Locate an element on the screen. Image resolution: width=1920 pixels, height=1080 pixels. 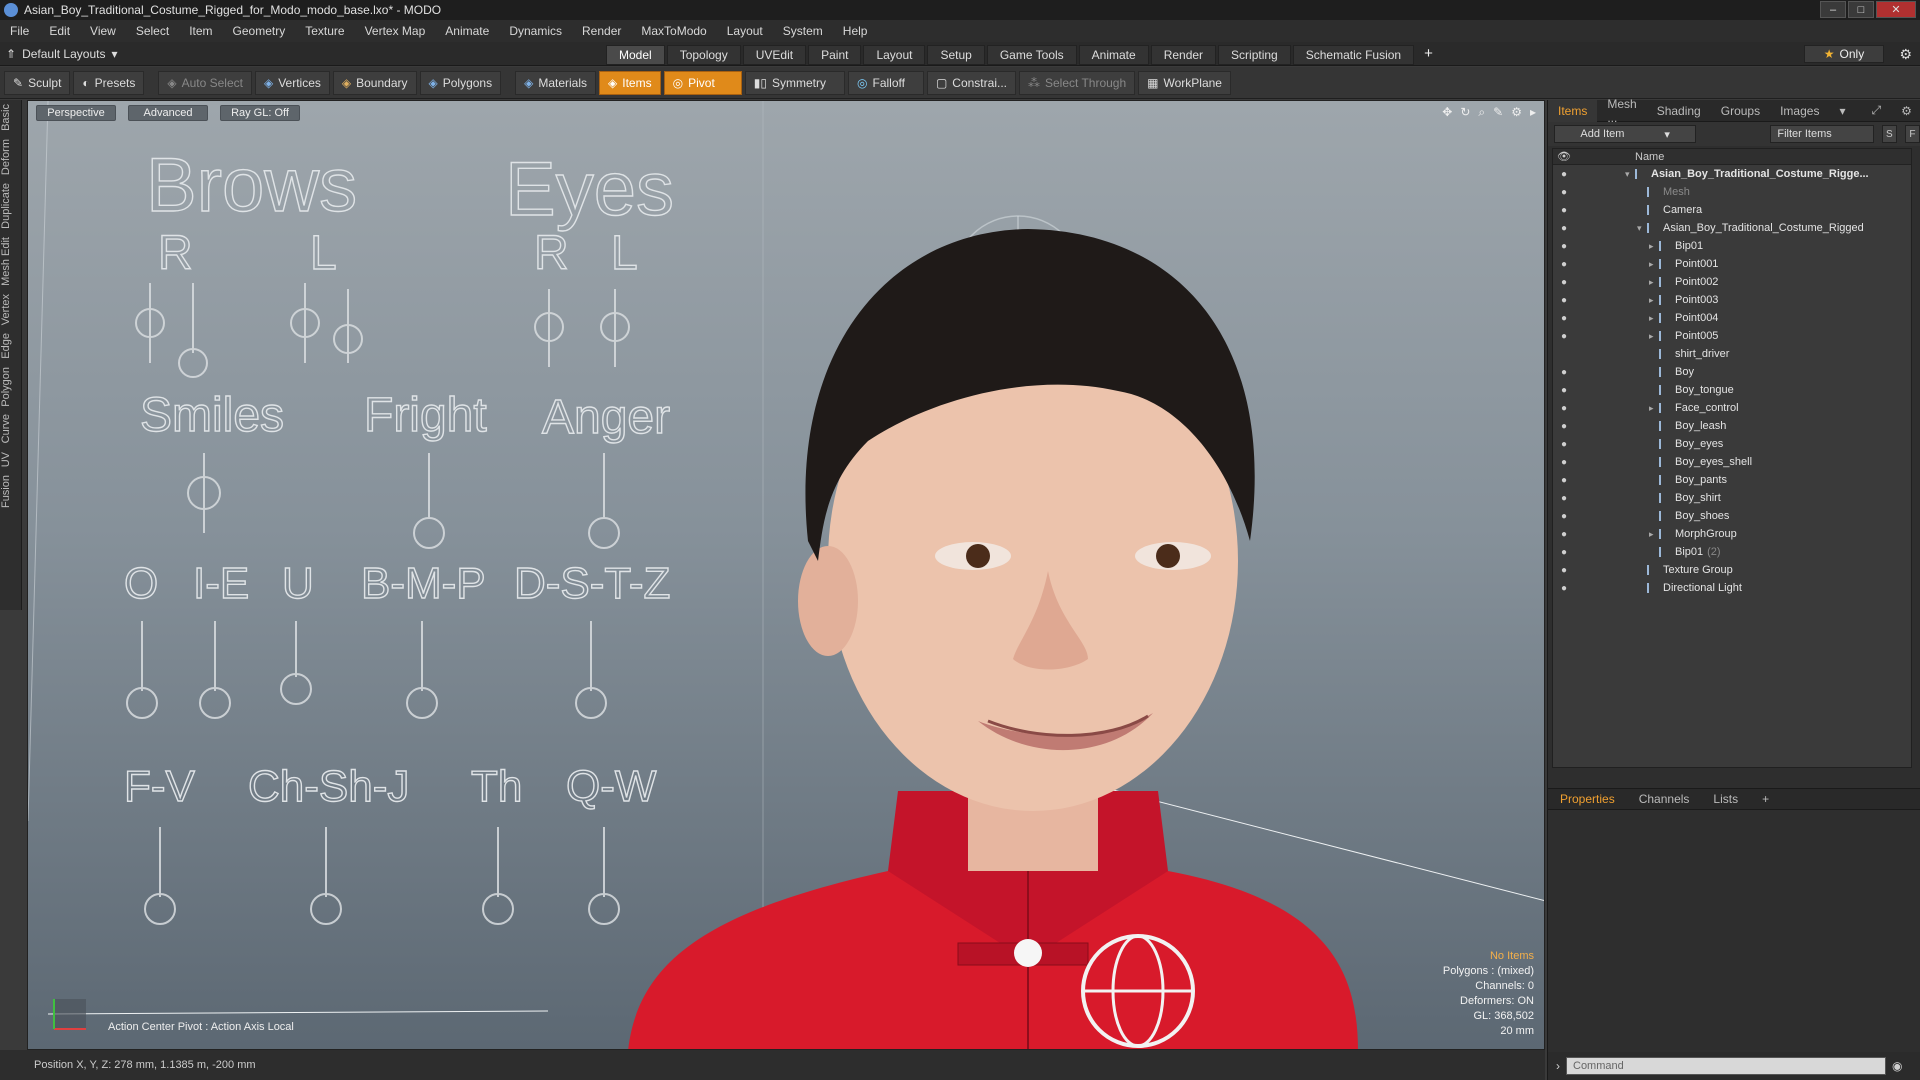
tree-row: ● Directional Light is located at coordinates (1732, 588).